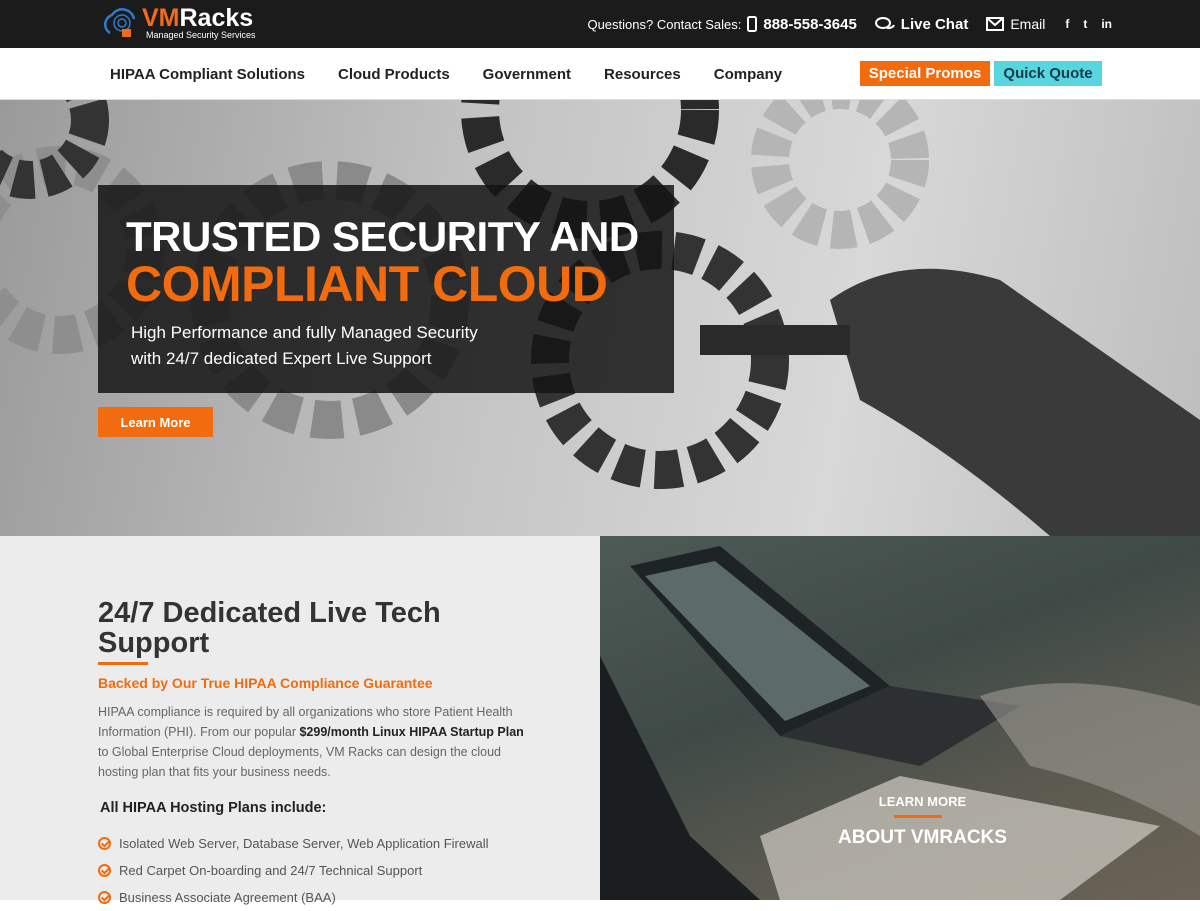 Image resolution: width=1200 pixels, height=911 pixels. Describe the element at coordinates (1106, 24) in the screenshot. I see `linkedin-icon: in` at that location.